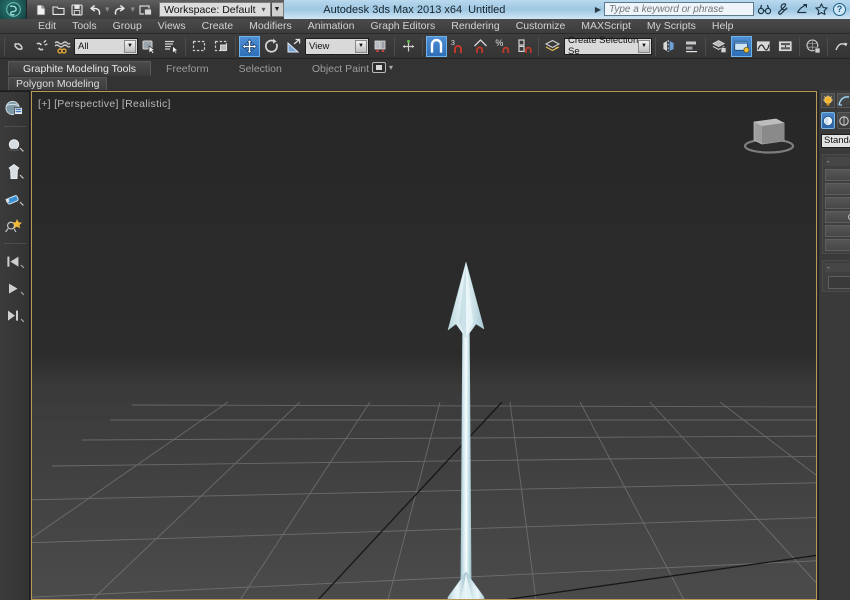 Image resolution: width=850 pixels, height=600 pixels. I want to click on reference-coordinate-system-combo: View ▼, so click(337, 46).